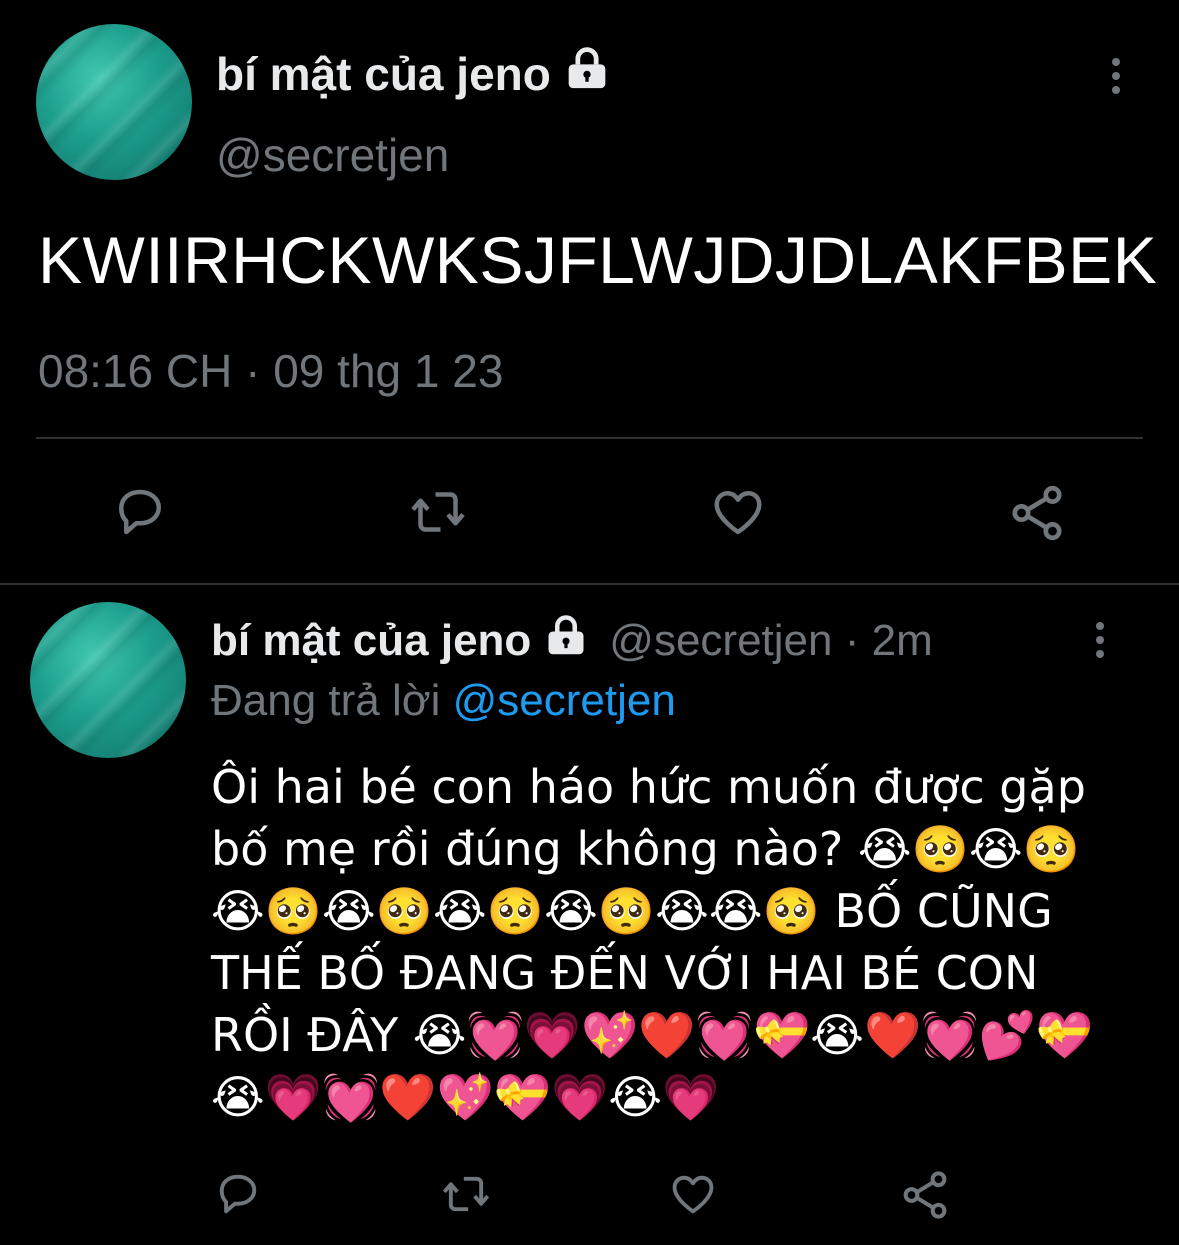 The width and height of the screenshot is (1179, 1245). Describe the element at coordinates (564, 700) in the screenshot. I see `replying-mention-link: @secretjen` at that location.